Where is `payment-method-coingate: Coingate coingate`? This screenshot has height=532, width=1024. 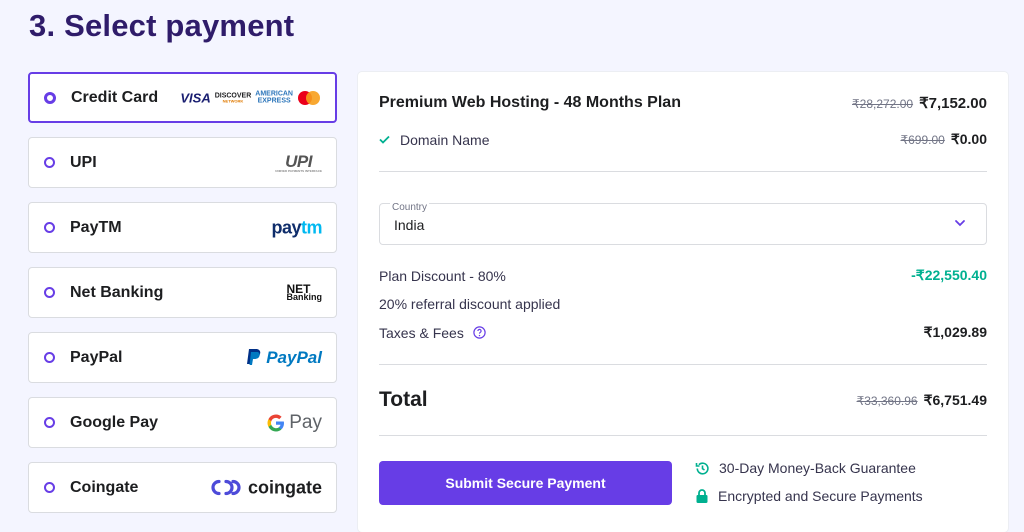 payment-method-coingate: Coingate coingate is located at coordinates (182, 487).